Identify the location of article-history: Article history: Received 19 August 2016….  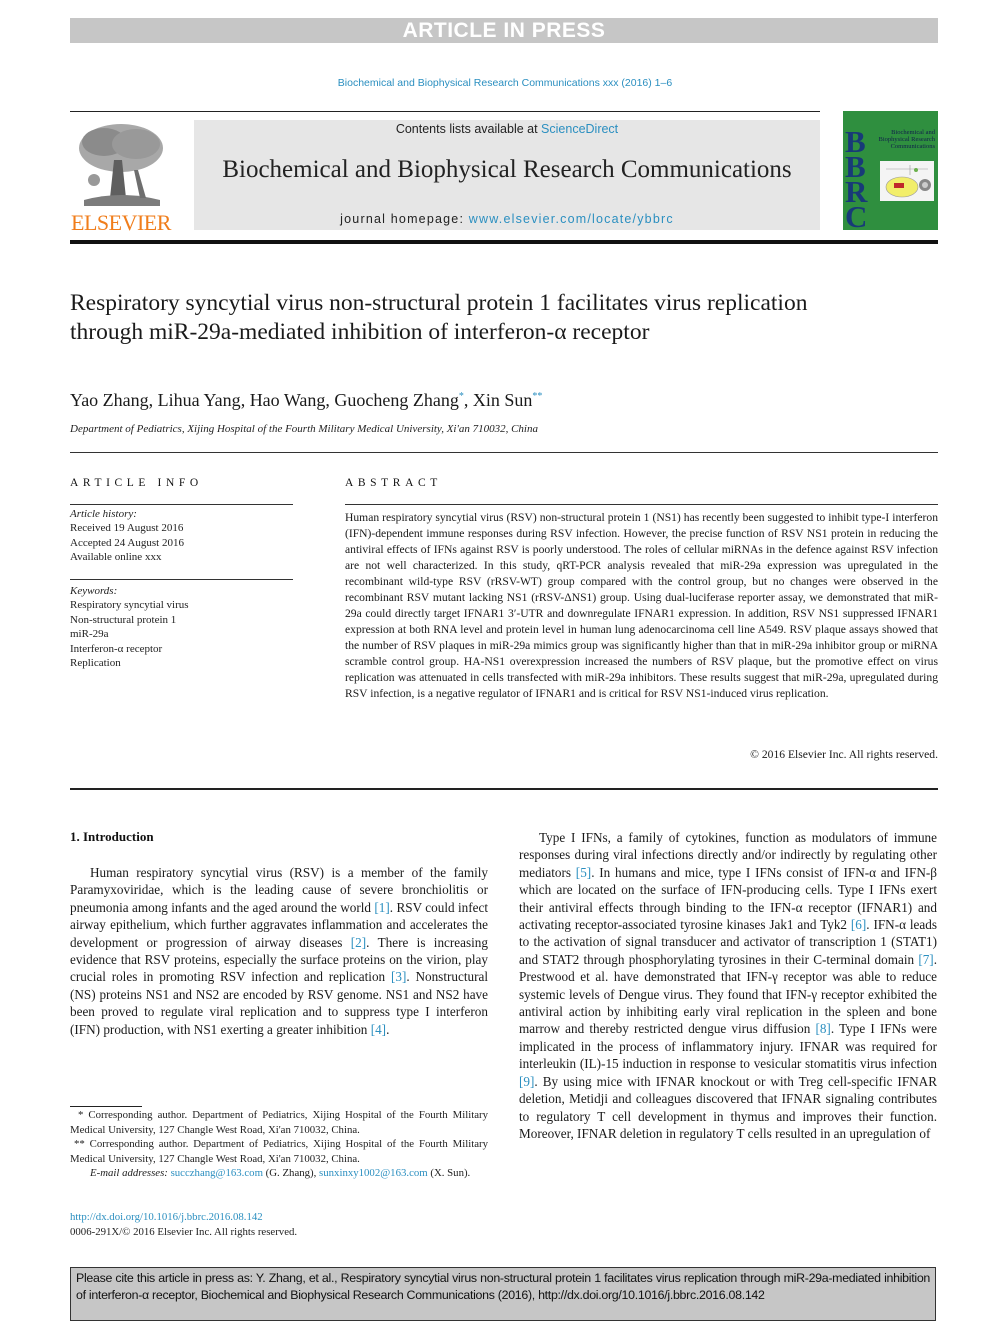
(181, 536).